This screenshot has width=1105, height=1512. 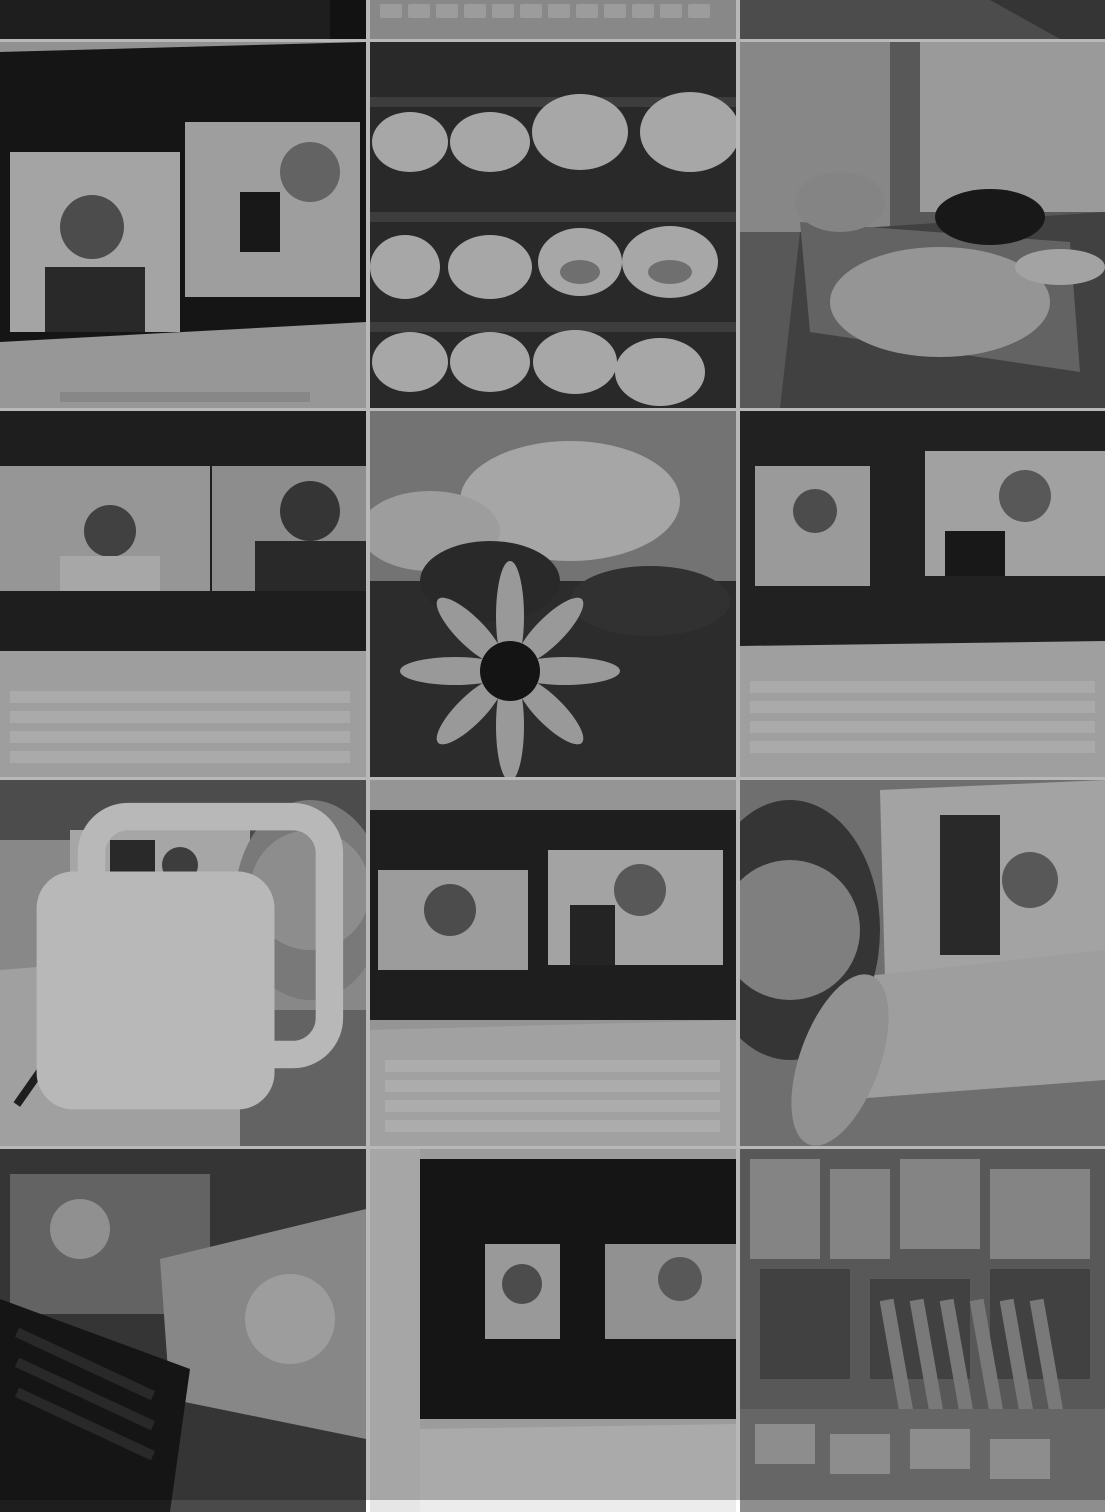 I want to click on carousel-icon, so click(x=190, y=956).